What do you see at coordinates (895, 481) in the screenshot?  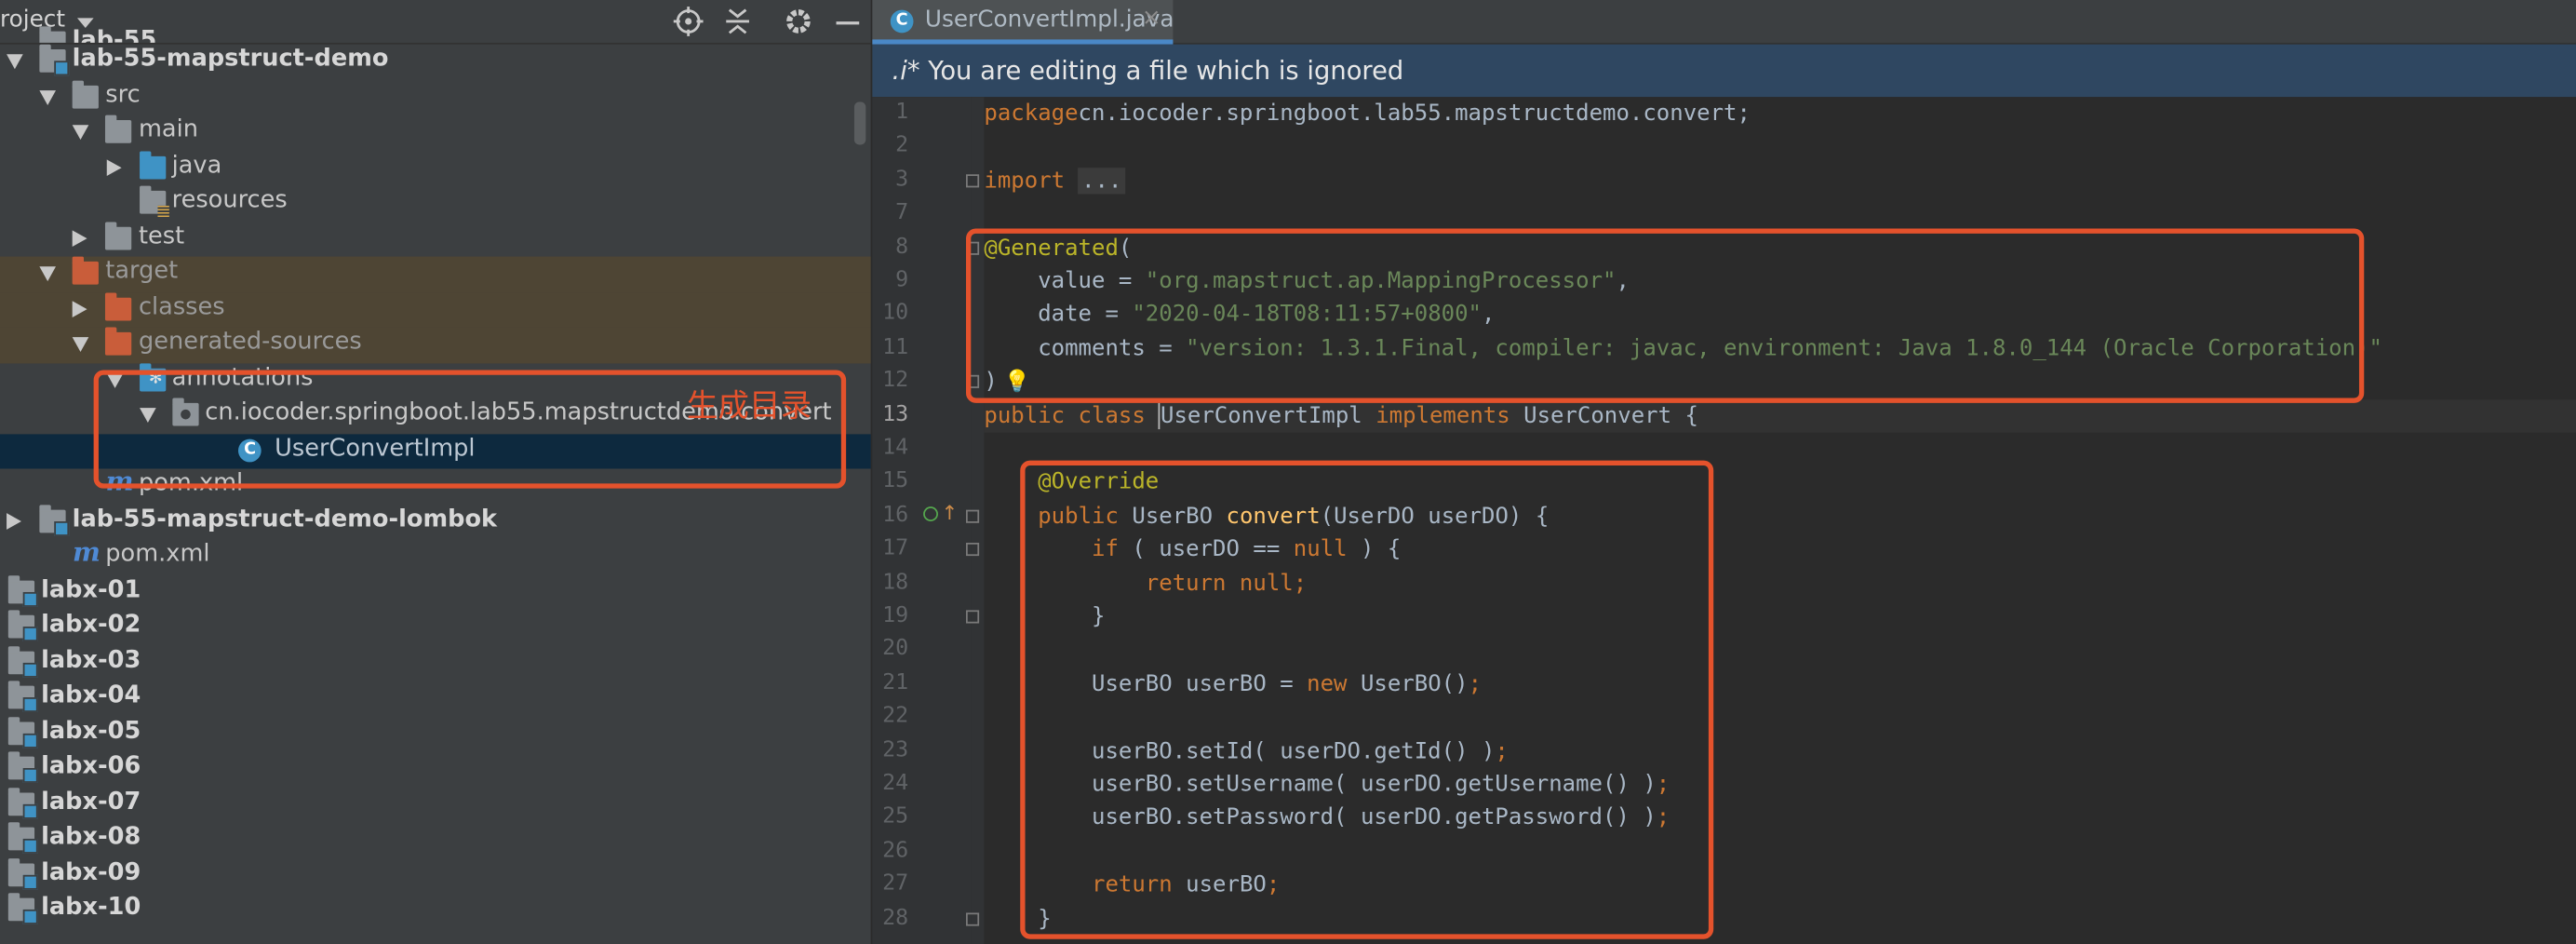 I see `line-number: 15` at bounding box center [895, 481].